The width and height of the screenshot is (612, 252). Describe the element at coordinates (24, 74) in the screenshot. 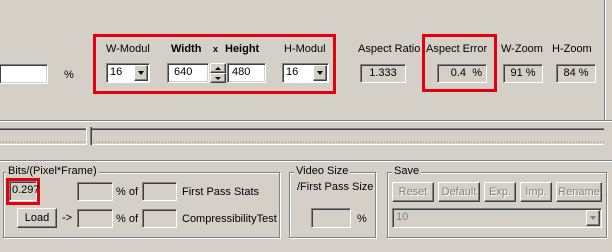

I see `unnamed-value-field` at that location.